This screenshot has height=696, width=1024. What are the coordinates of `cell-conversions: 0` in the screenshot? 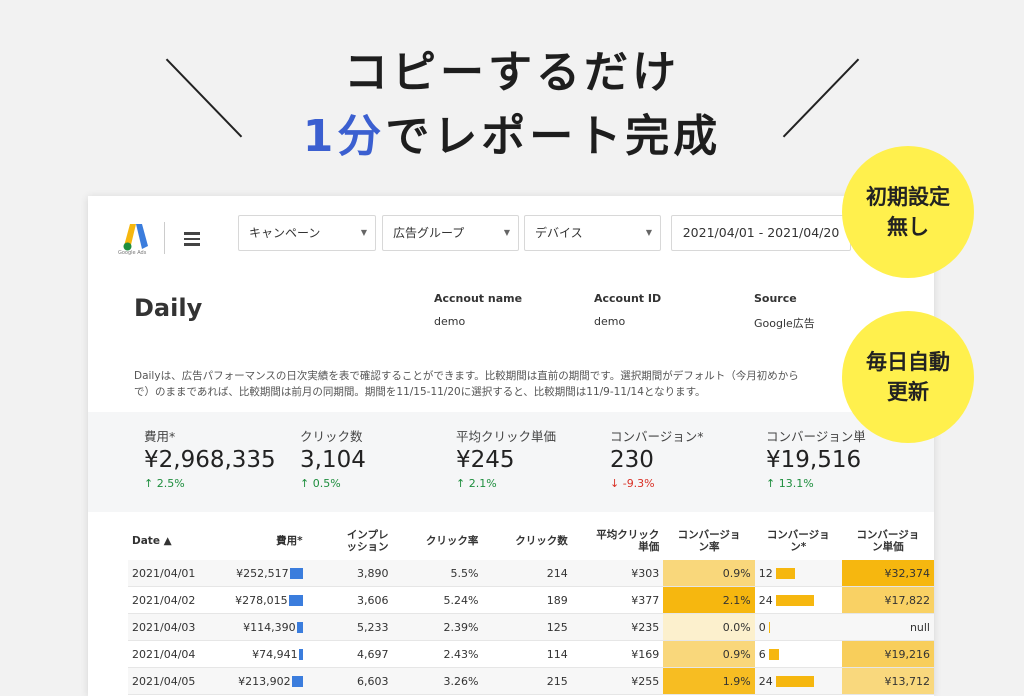 It's located at (798, 627).